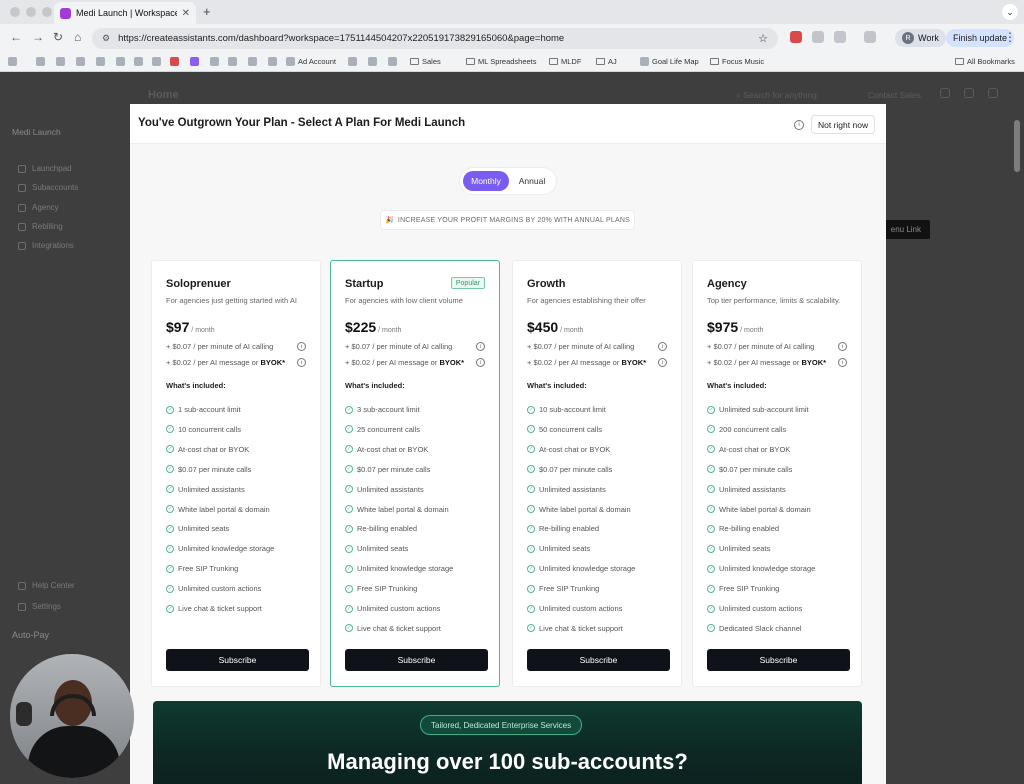  What do you see at coordinates (311, 61) in the screenshot?
I see `bookmark-ad-account: Ad Account` at bounding box center [311, 61].